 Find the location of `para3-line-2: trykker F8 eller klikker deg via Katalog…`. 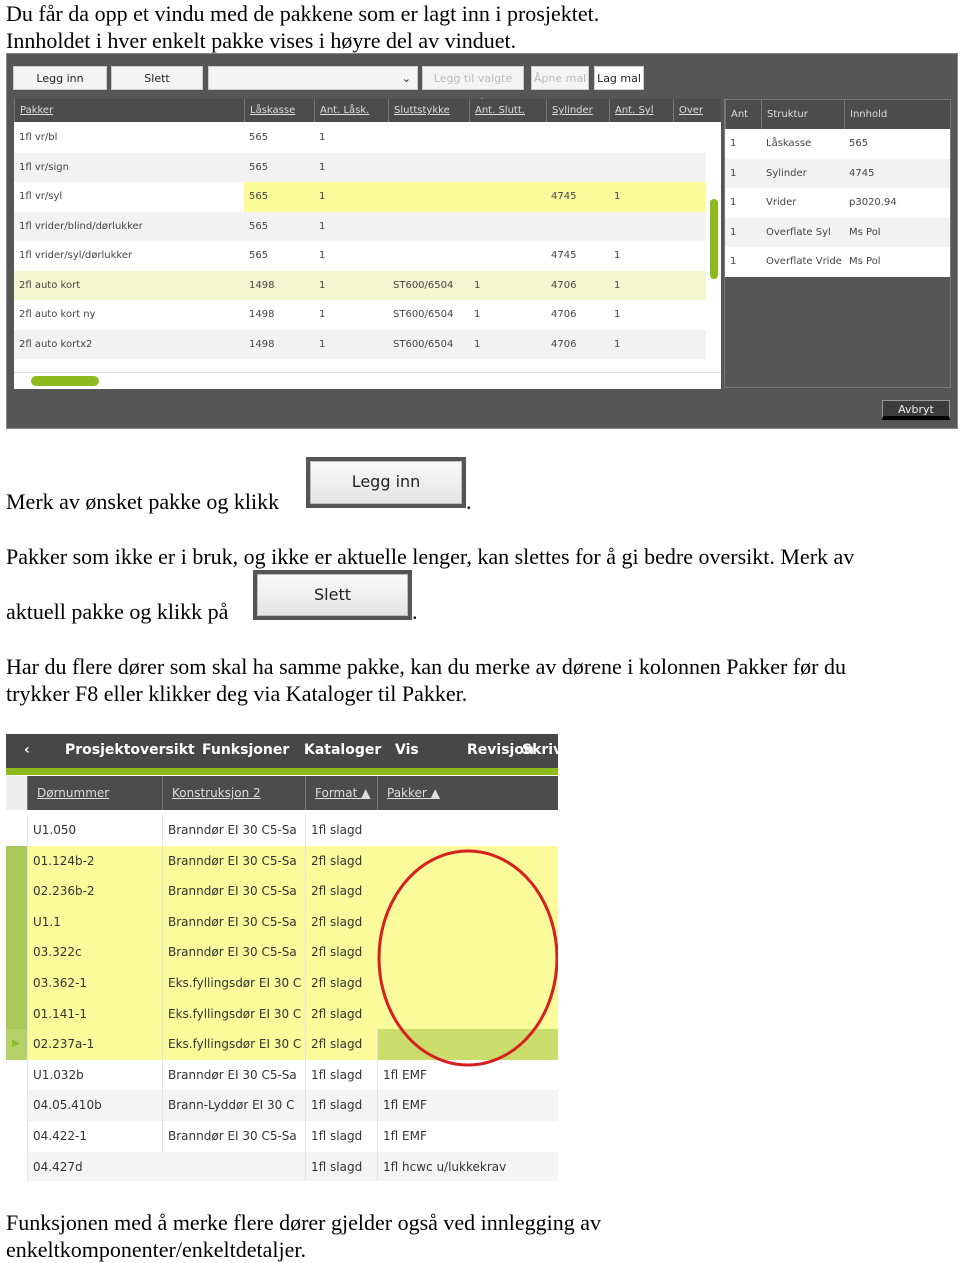

para3-line-2: trykker F8 eller klikker deg via Katalog… is located at coordinates (237, 693).